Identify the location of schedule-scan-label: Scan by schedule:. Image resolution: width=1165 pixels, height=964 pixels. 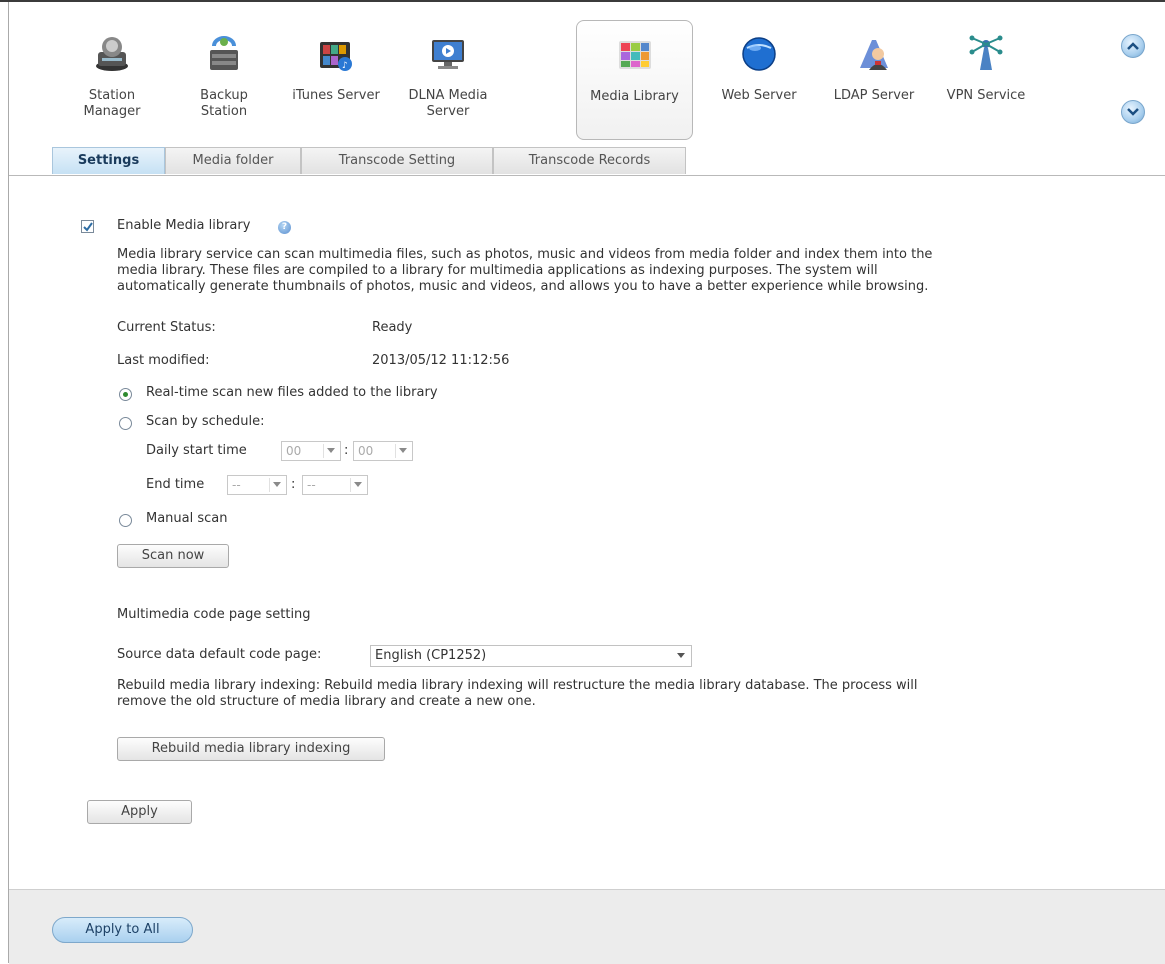
(205, 421).